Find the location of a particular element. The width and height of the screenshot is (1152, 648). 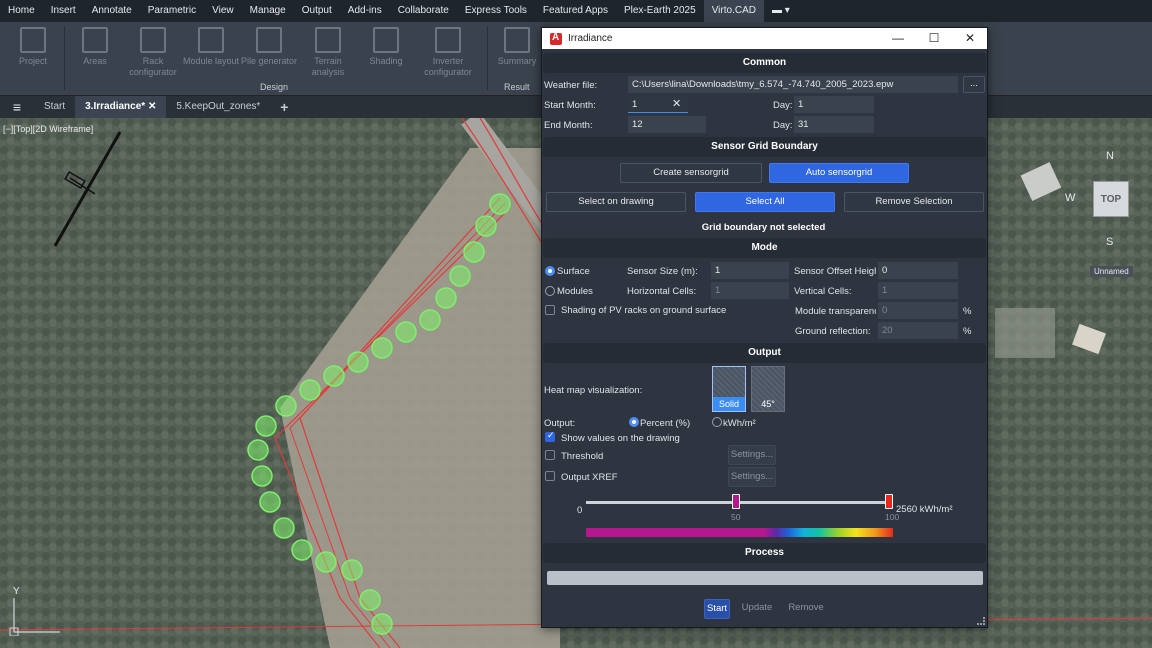

end-day-field: 31 is located at coordinates (834, 124).